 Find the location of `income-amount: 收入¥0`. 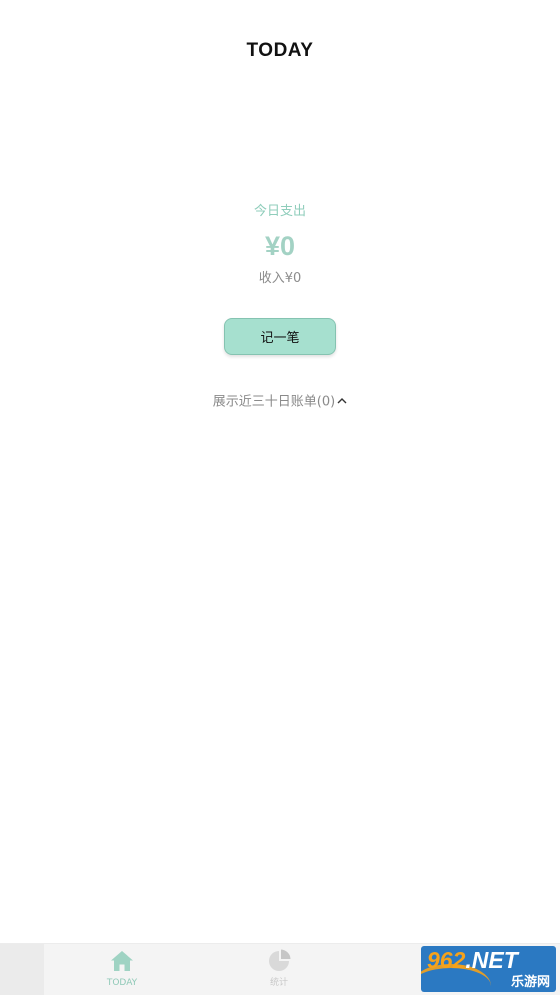

income-amount: 收入¥0 is located at coordinates (280, 278).